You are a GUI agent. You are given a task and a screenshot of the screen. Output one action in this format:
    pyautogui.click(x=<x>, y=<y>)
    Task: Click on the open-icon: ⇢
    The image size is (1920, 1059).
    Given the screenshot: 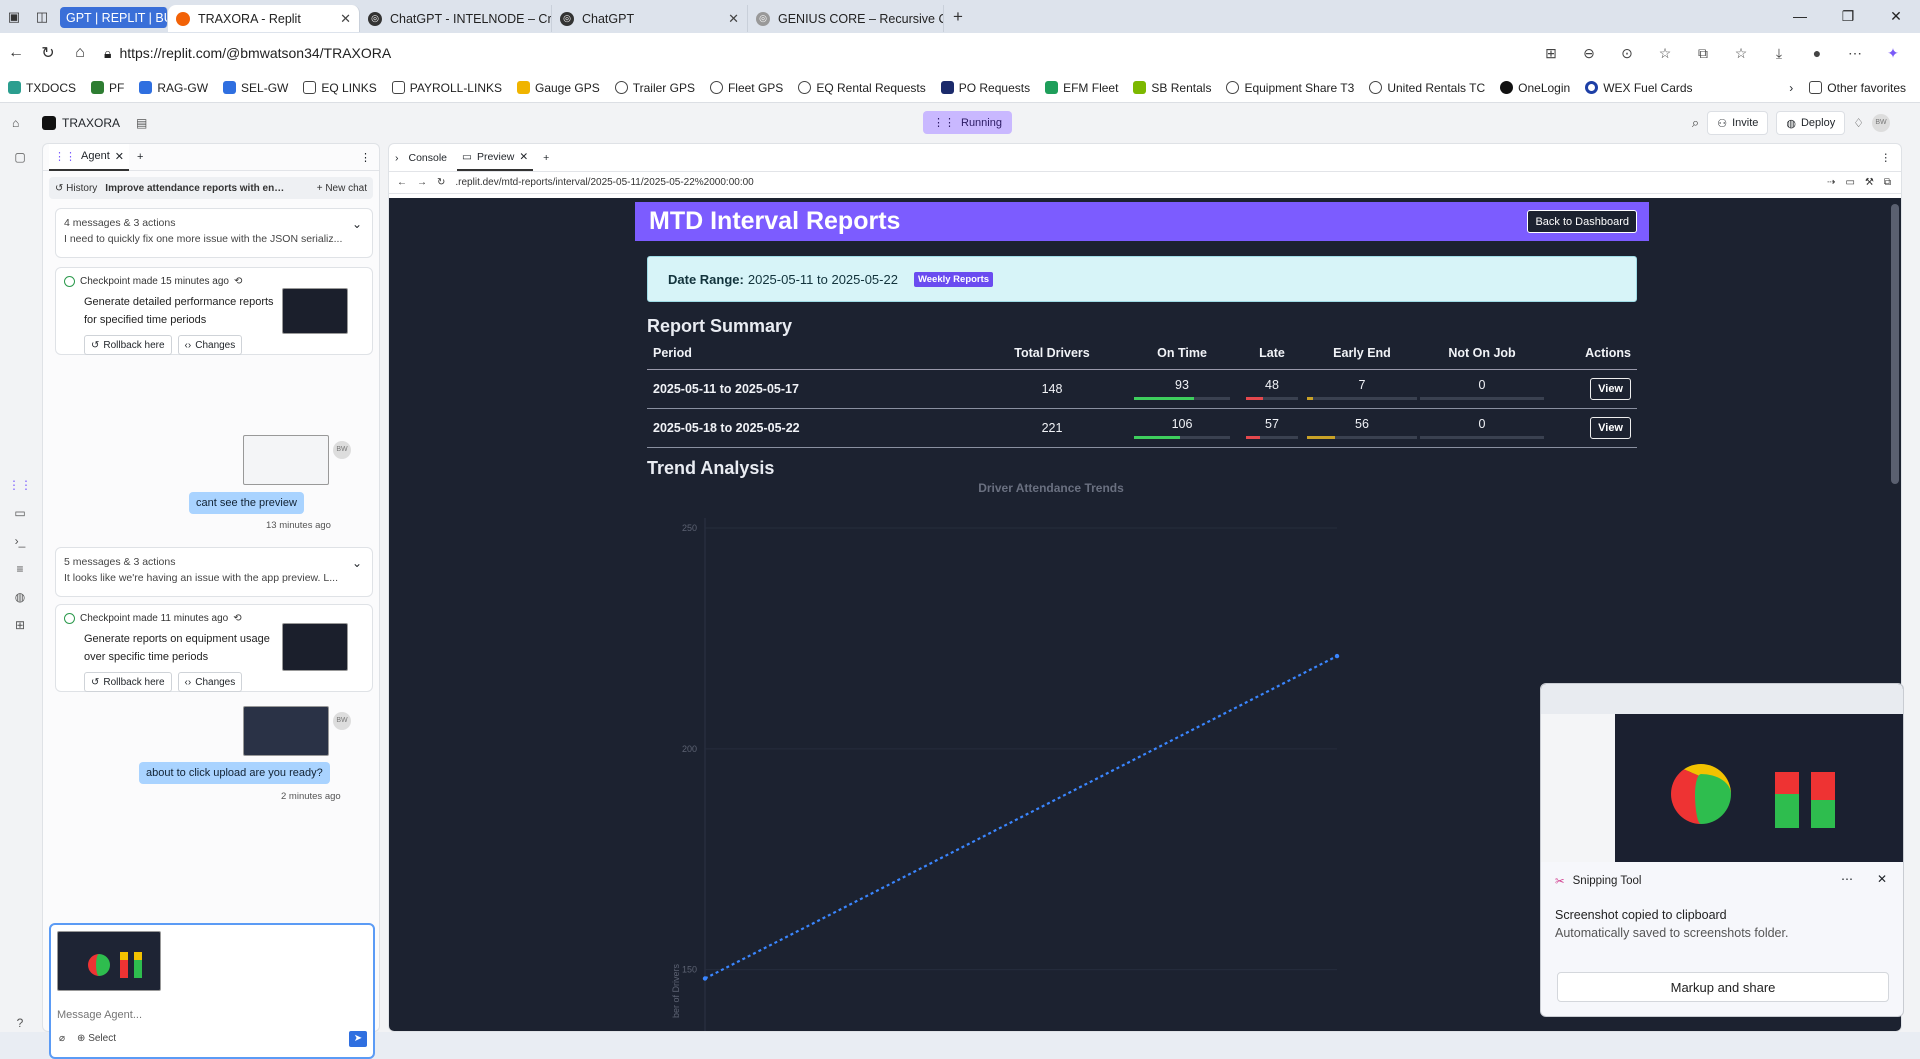 What is the action you would take?
    pyautogui.click(x=1831, y=182)
    